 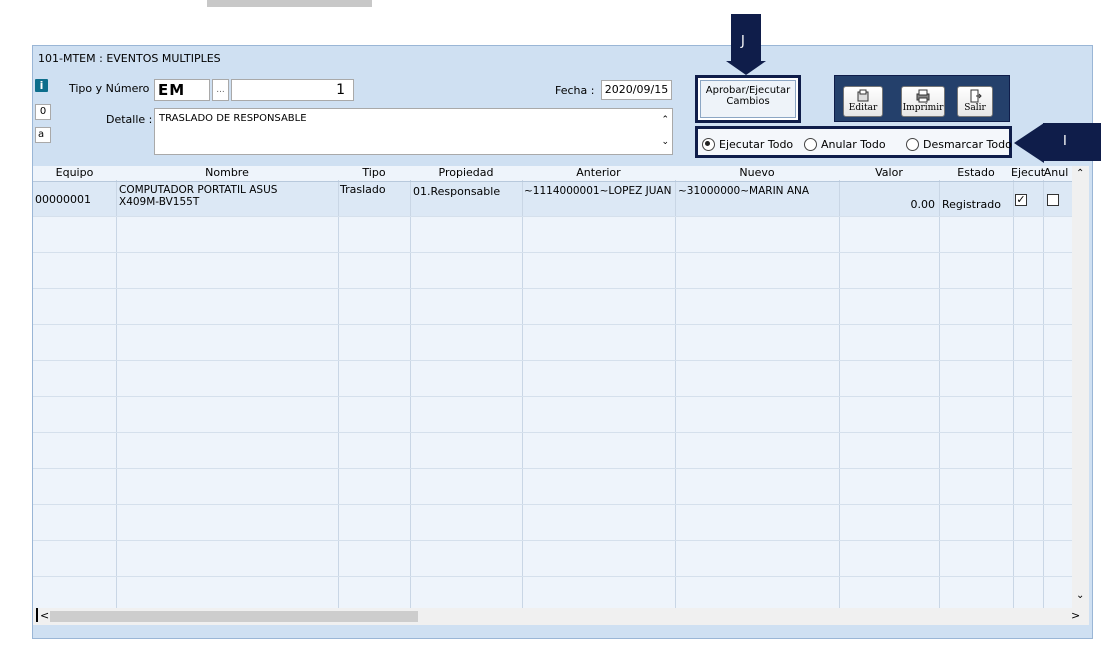 I want to click on col-header-anterior: Anterior, so click(x=598, y=173).